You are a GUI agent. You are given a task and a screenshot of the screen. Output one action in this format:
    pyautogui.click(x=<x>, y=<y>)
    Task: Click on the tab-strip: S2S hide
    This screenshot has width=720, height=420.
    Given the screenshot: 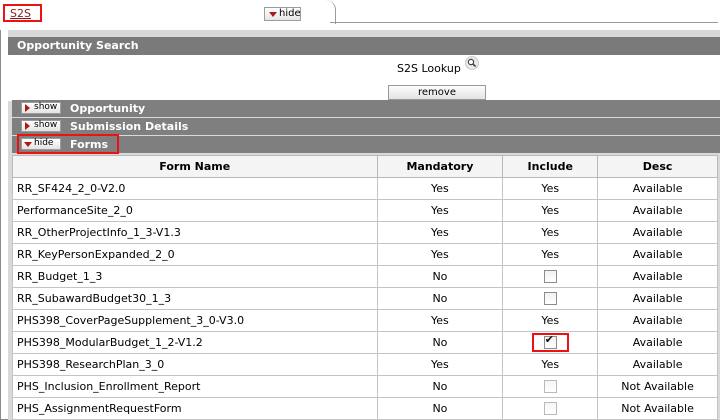 What is the action you would take?
    pyautogui.click(x=360, y=15)
    